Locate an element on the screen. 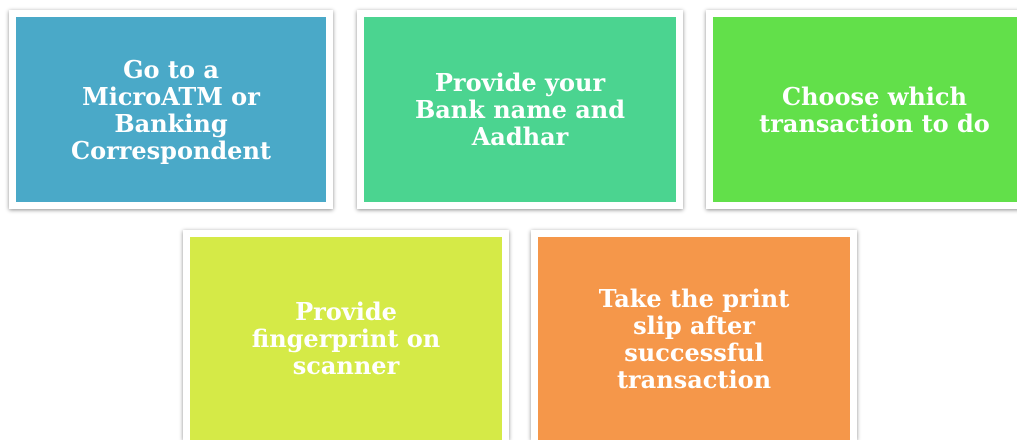 The image size is (1017, 440). step-card-2: Provide your Bank name and Aadhar is located at coordinates (520, 109).